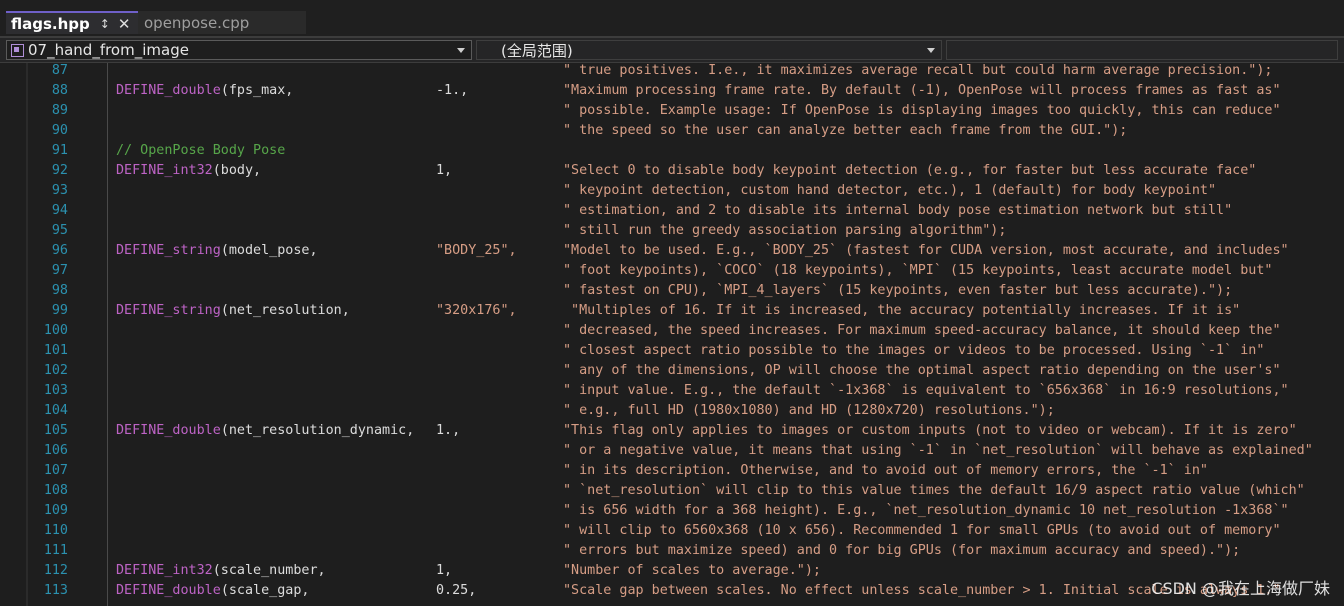 Image resolution: width=1344 pixels, height=606 pixels. What do you see at coordinates (55, 390) in the screenshot?
I see `line-number: 103` at bounding box center [55, 390].